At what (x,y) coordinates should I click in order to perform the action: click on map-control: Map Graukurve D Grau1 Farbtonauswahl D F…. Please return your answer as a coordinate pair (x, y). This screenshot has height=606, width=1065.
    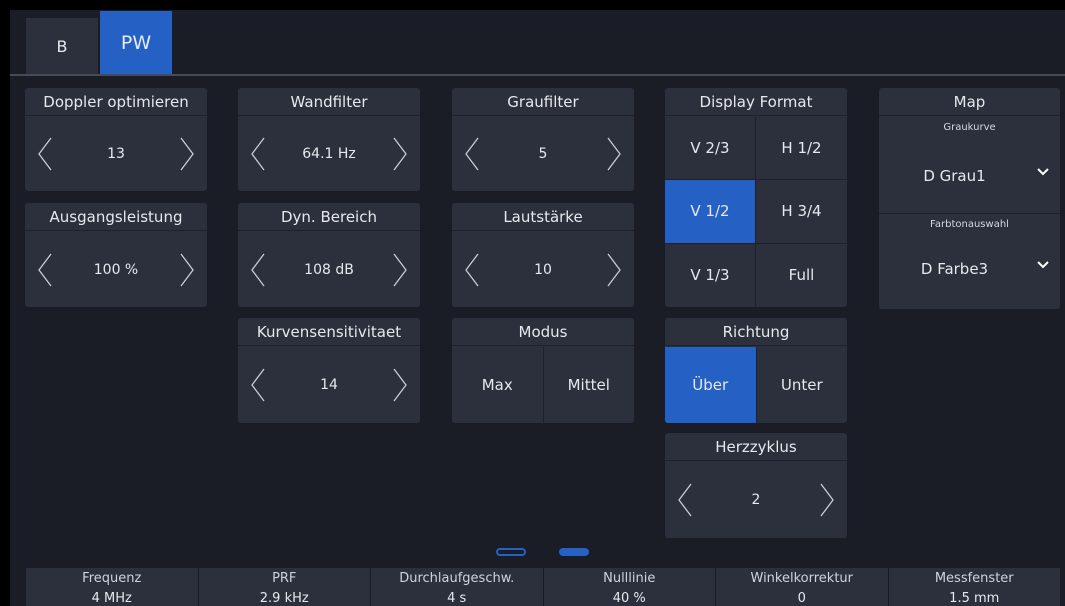
    Looking at the image, I should click on (969, 198).